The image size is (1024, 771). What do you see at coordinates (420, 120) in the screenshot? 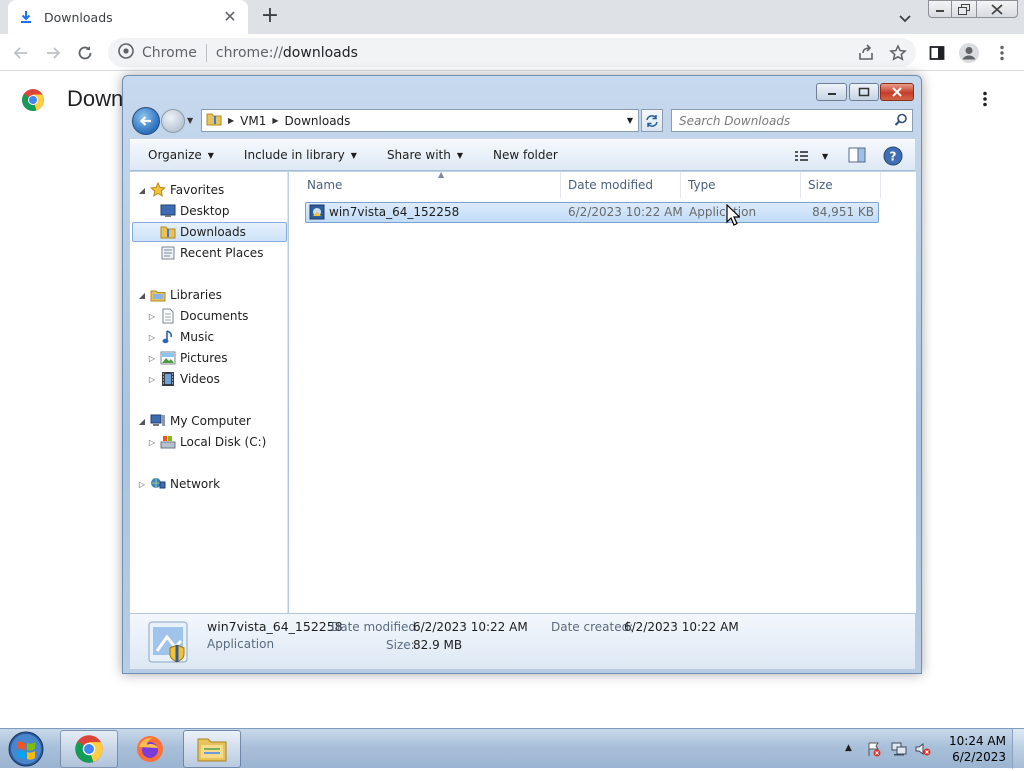
I see `explorer-address-bar: ▶ VM1 ▶ Downloads ▼` at bounding box center [420, 120].